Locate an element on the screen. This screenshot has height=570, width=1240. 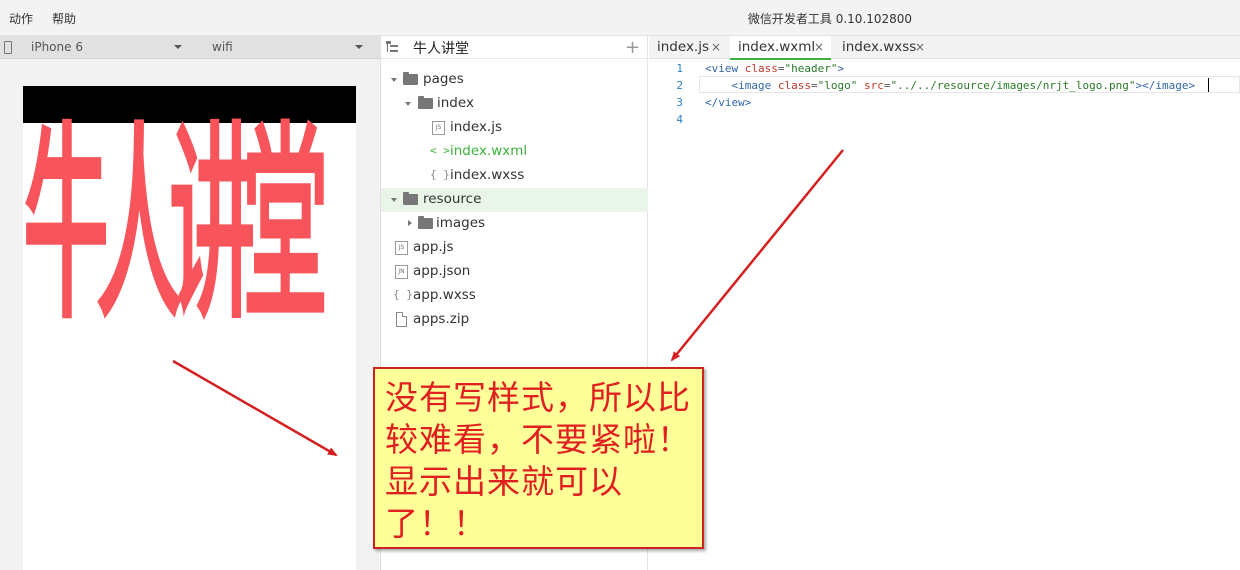
line-number: 3 is located at coordinates (679, 102).